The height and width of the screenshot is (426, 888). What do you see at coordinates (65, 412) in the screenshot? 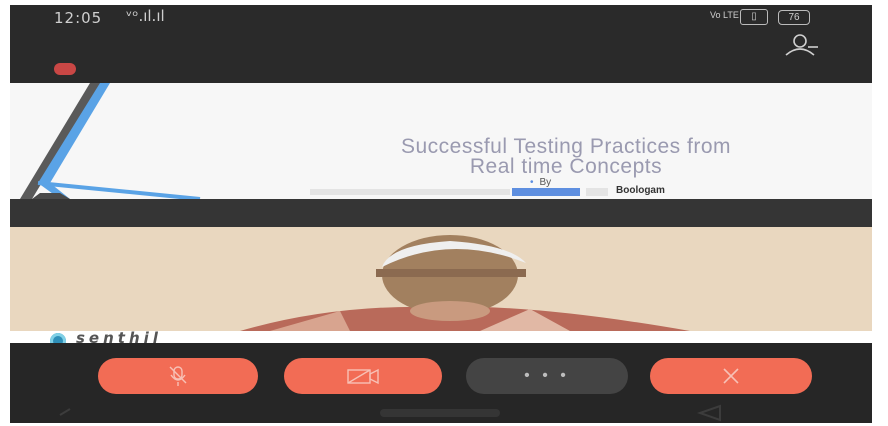
I see `nav-back-icon` at bounding box center [65, 412].